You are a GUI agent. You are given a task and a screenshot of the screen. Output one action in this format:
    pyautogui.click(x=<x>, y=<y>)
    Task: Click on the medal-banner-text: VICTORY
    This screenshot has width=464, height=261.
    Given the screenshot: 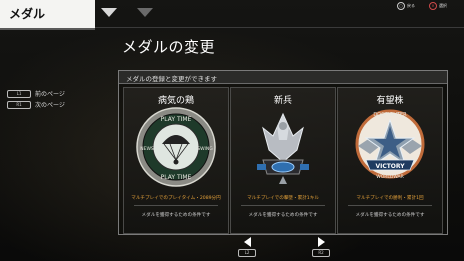 What is the action you would take?
    pyautogui.click(x=390, y=166)
    